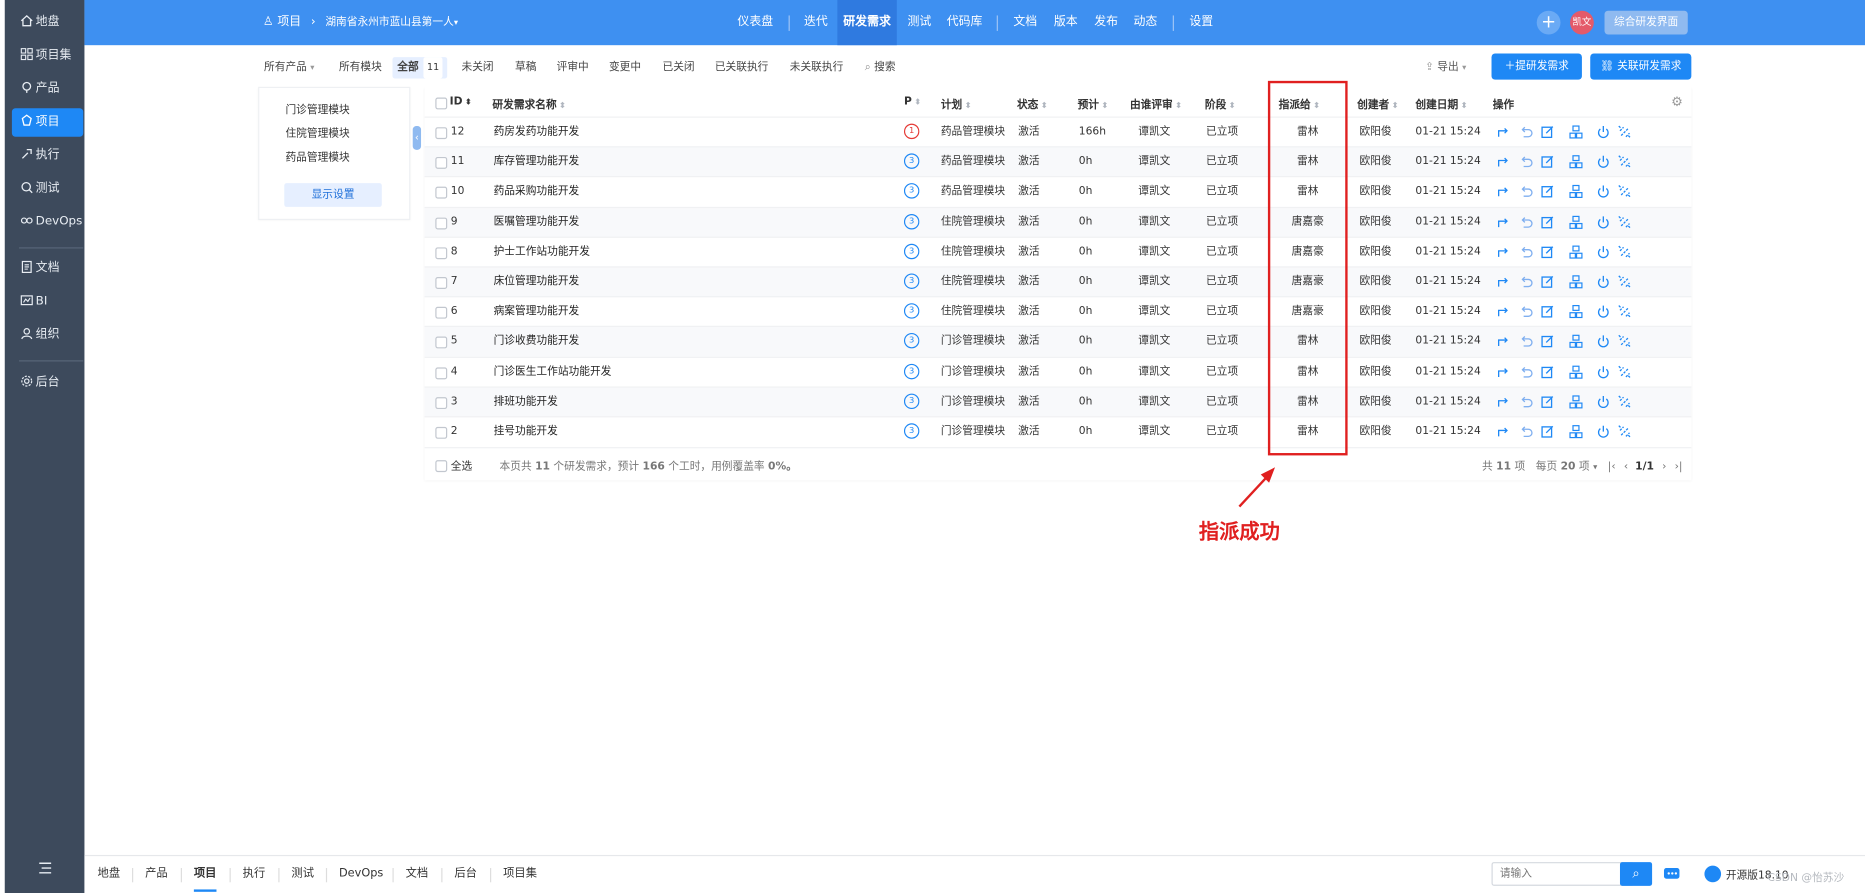 The width and height of the screenshot is (1865, 894). Describe the element at coordinates (302, 874) in the screenshot. I see `bottom-nav-test: 测试` at that location.